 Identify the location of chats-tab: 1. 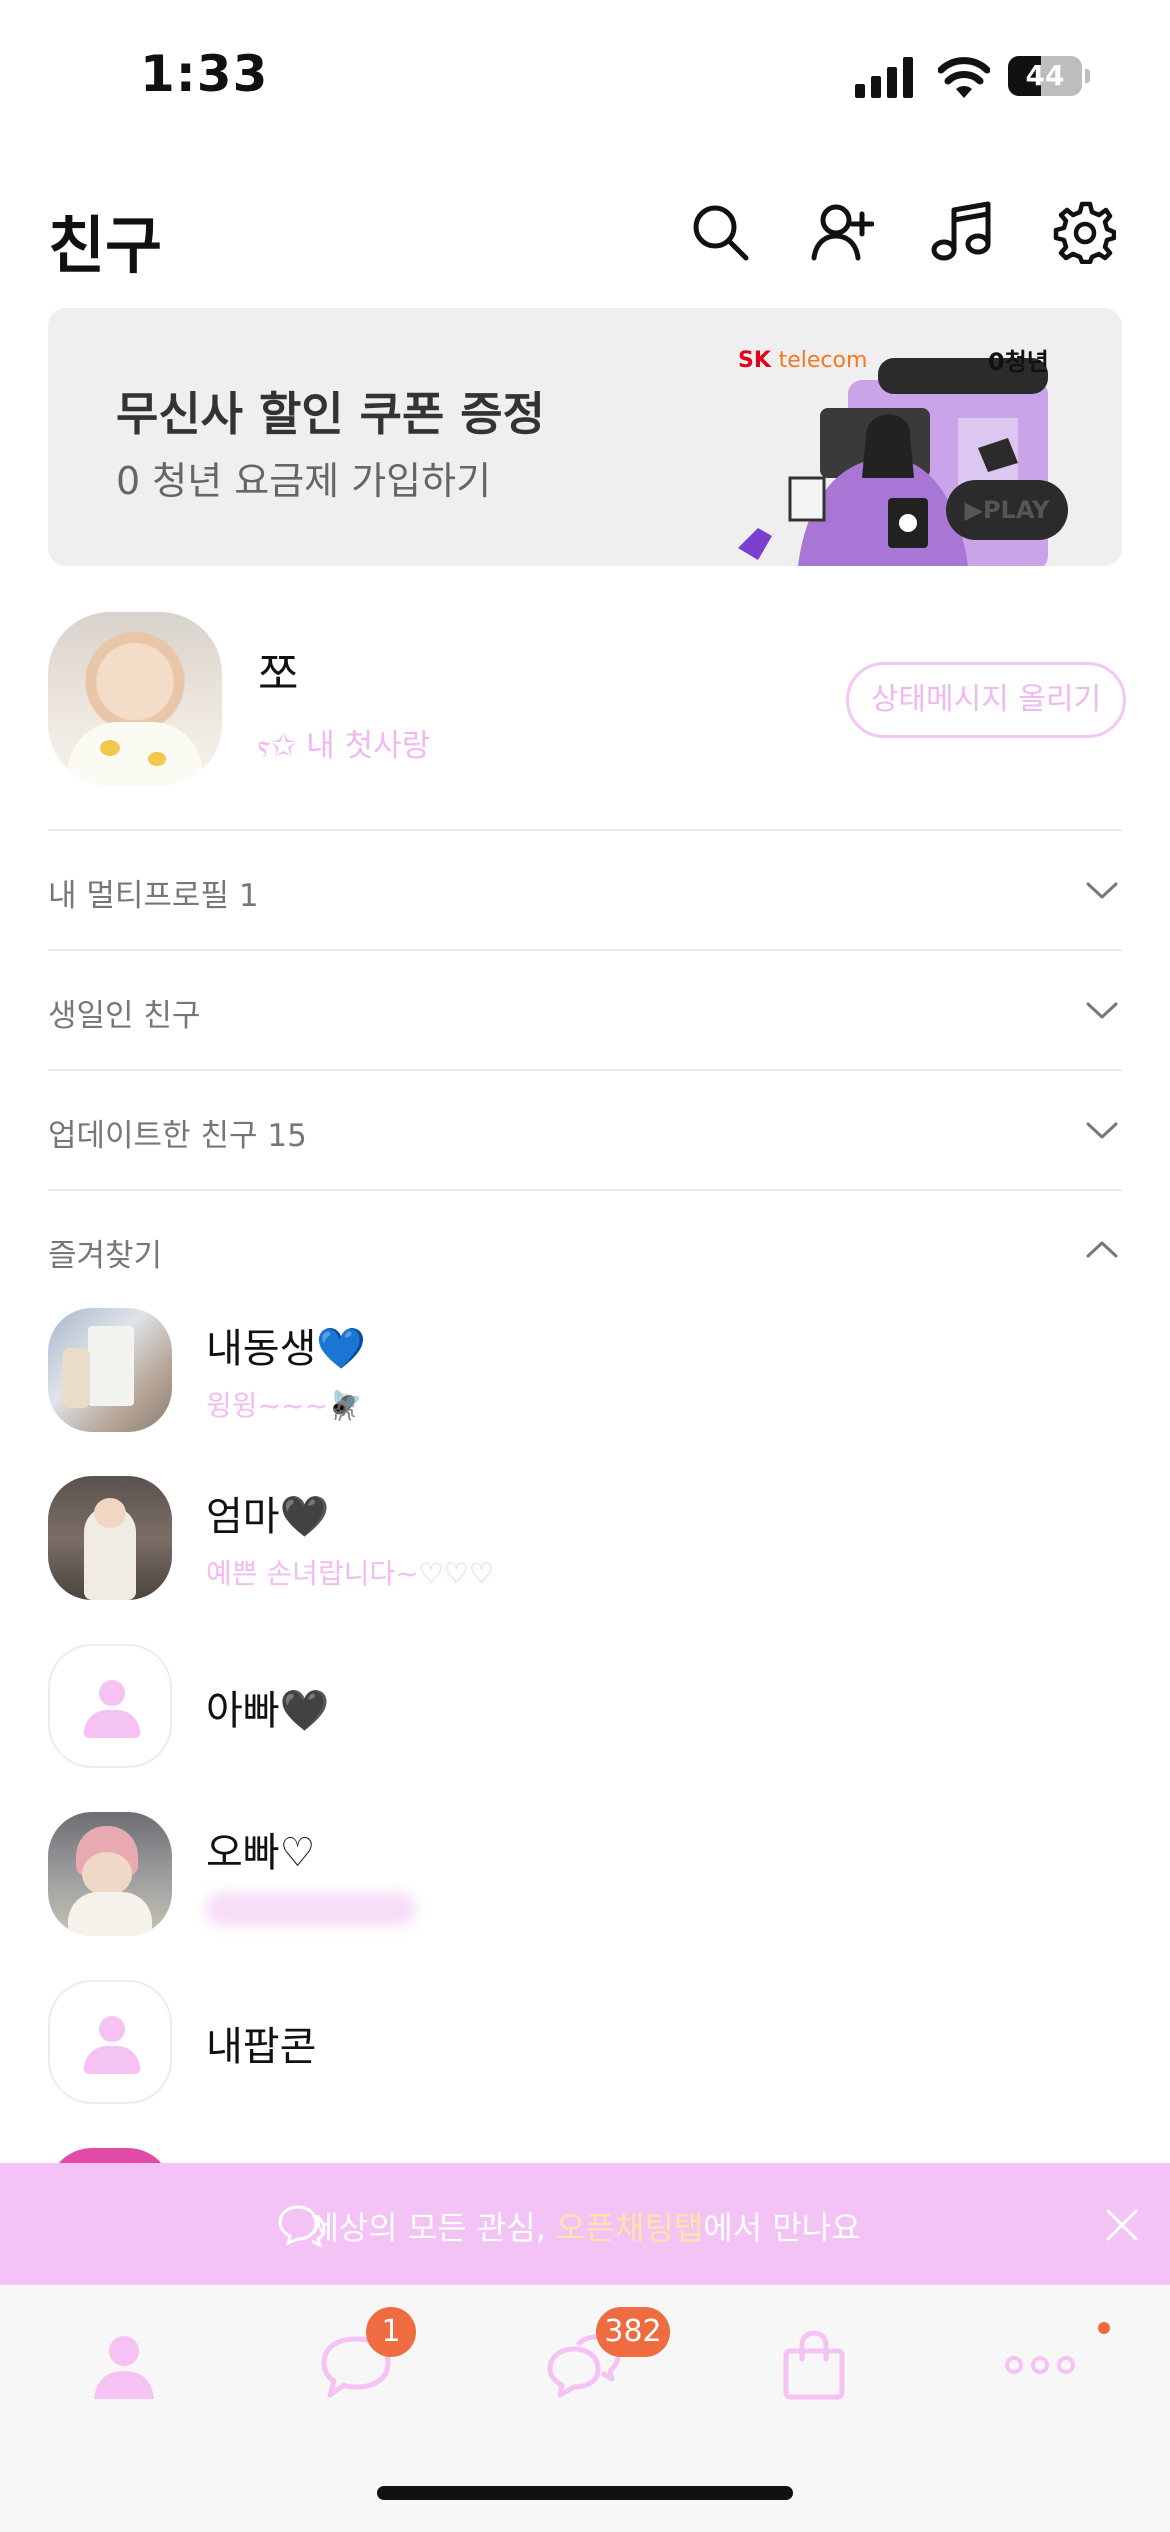
(366, 2356).